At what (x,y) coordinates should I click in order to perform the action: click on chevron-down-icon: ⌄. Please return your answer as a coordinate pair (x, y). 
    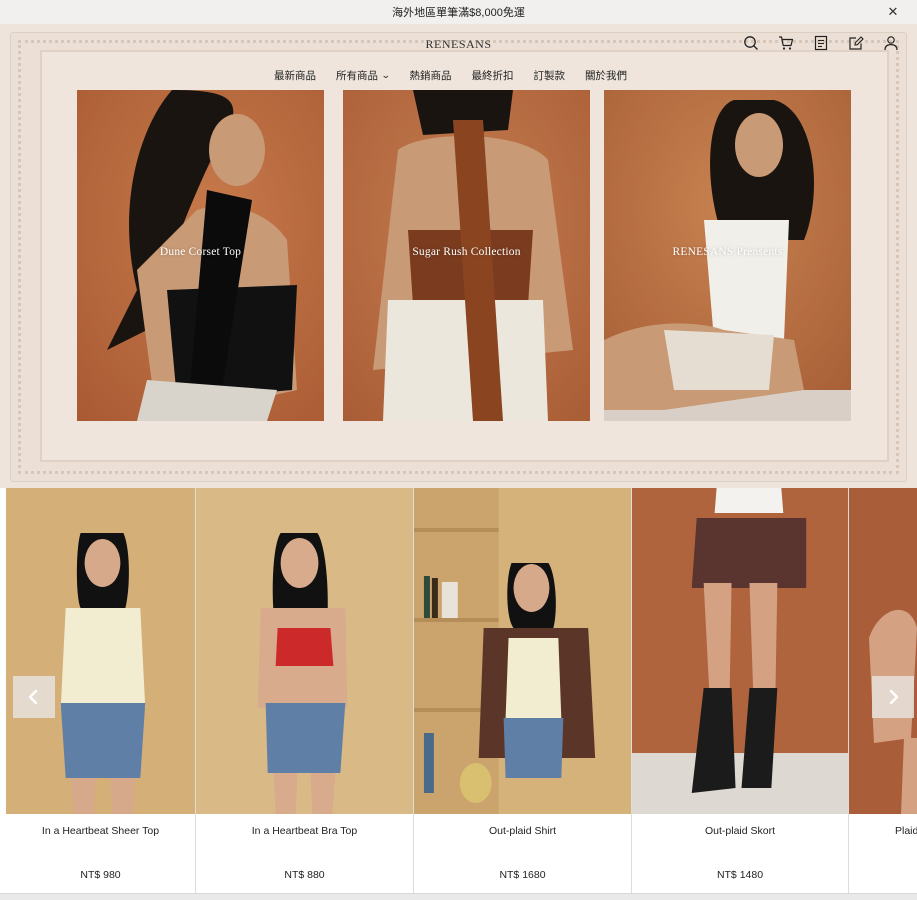
    Looking at the image, I should click on (385, 75).